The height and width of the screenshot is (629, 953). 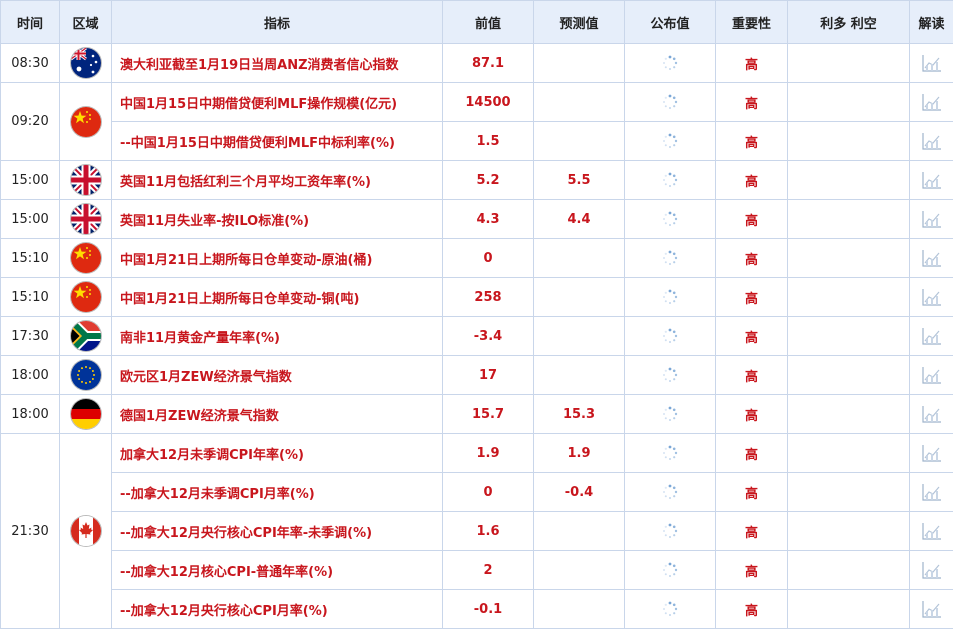 I want to click on header-row: 时间 区域 指标 前值 预测值 公布值 重要性 利多 利空 解读, so click(x=477, y=22).